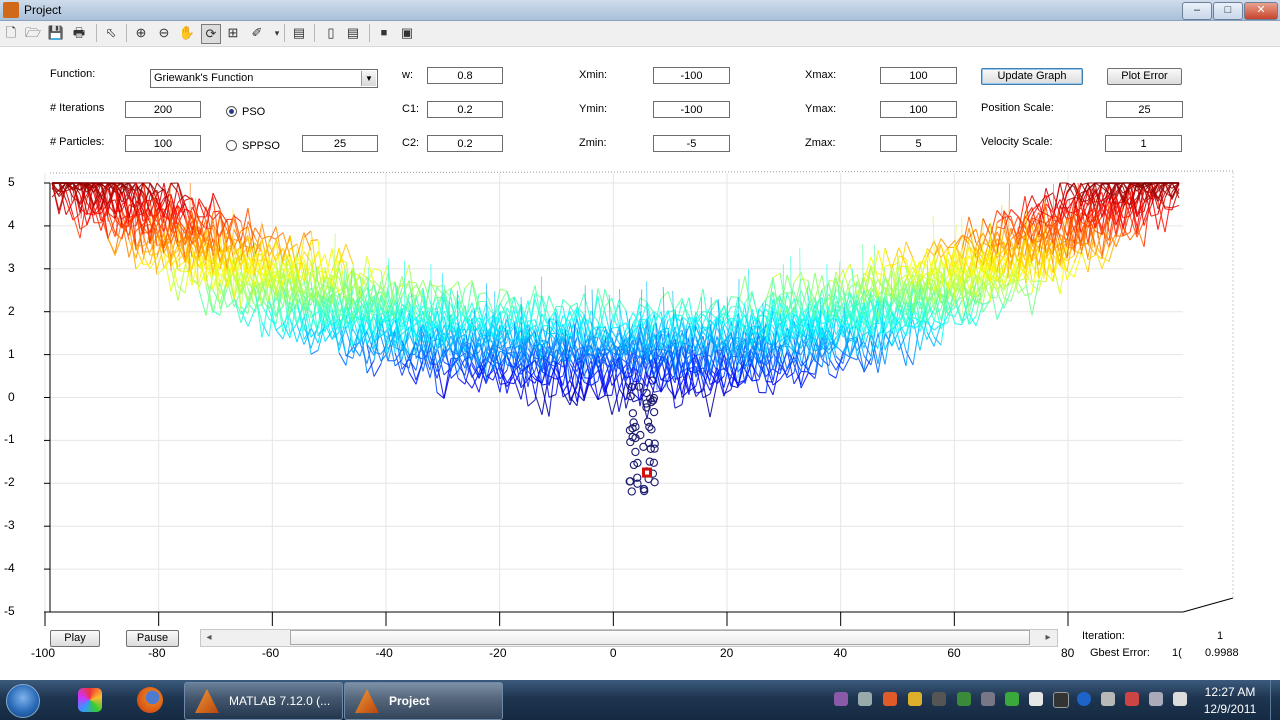 The height and width of the screenshot is (720, 1280). What do you see at coordinates (647, 472) in the screenshot?
I see `gbest-marker-center` at bounding box center [647, 472].